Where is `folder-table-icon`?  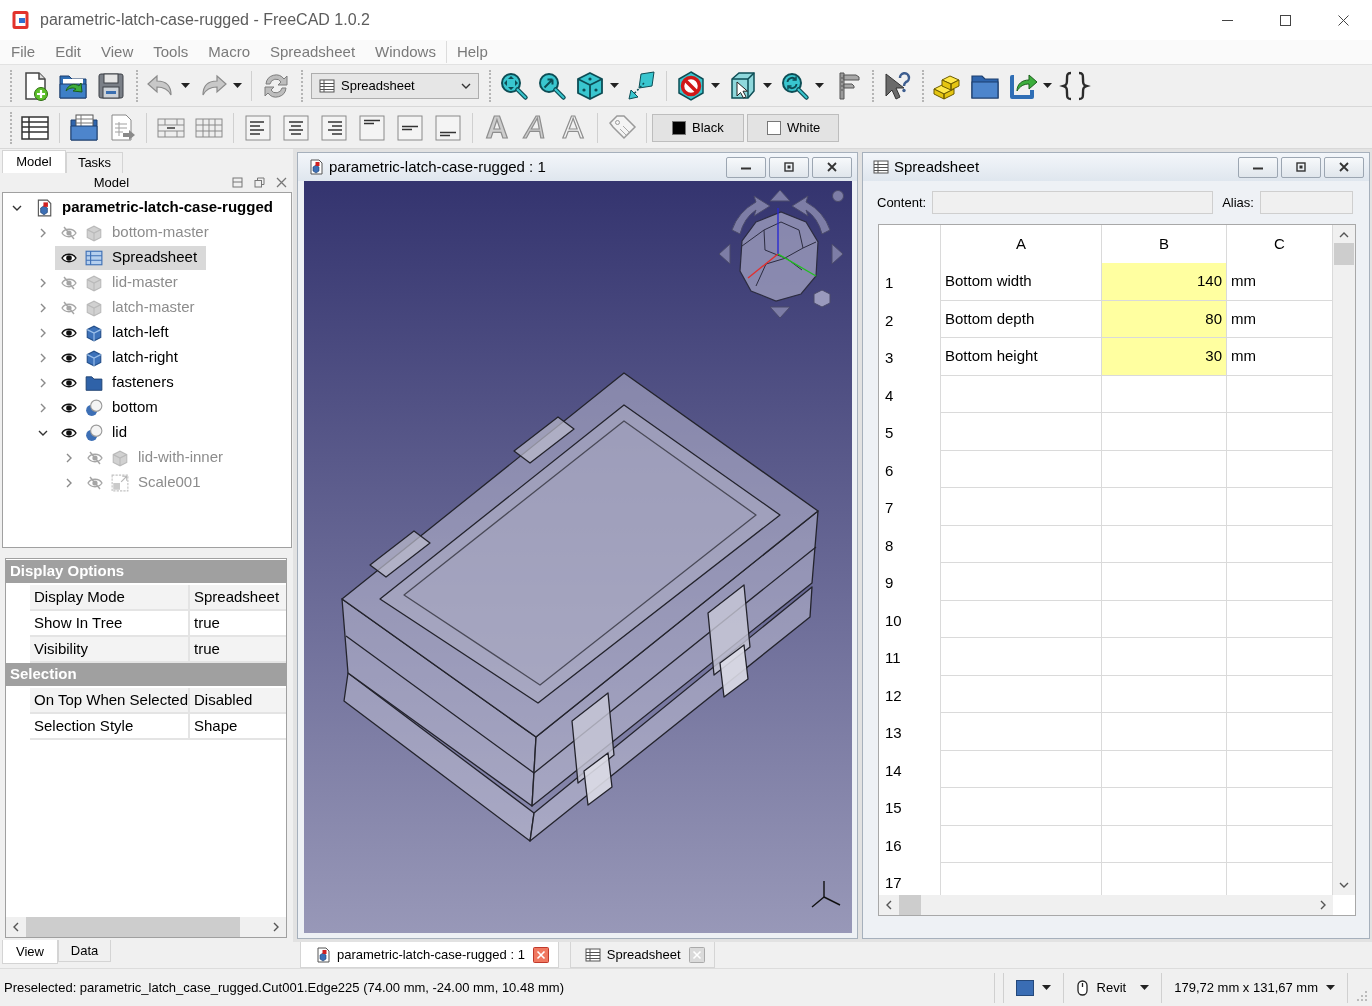
folder-table-icon is located at coordinates (84, 127).